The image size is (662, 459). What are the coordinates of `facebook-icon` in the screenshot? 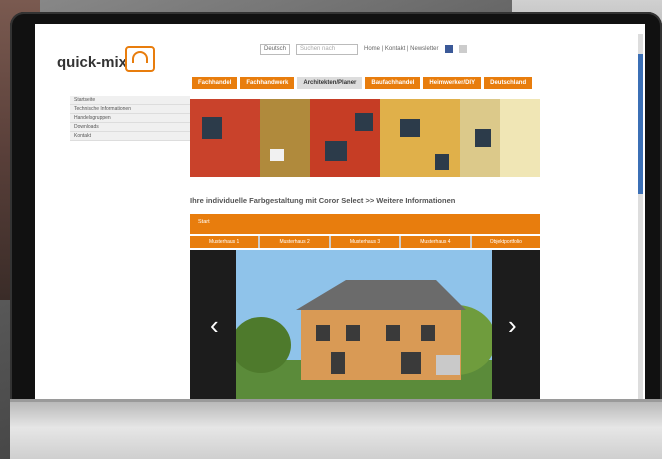 It's located at (448, 49).